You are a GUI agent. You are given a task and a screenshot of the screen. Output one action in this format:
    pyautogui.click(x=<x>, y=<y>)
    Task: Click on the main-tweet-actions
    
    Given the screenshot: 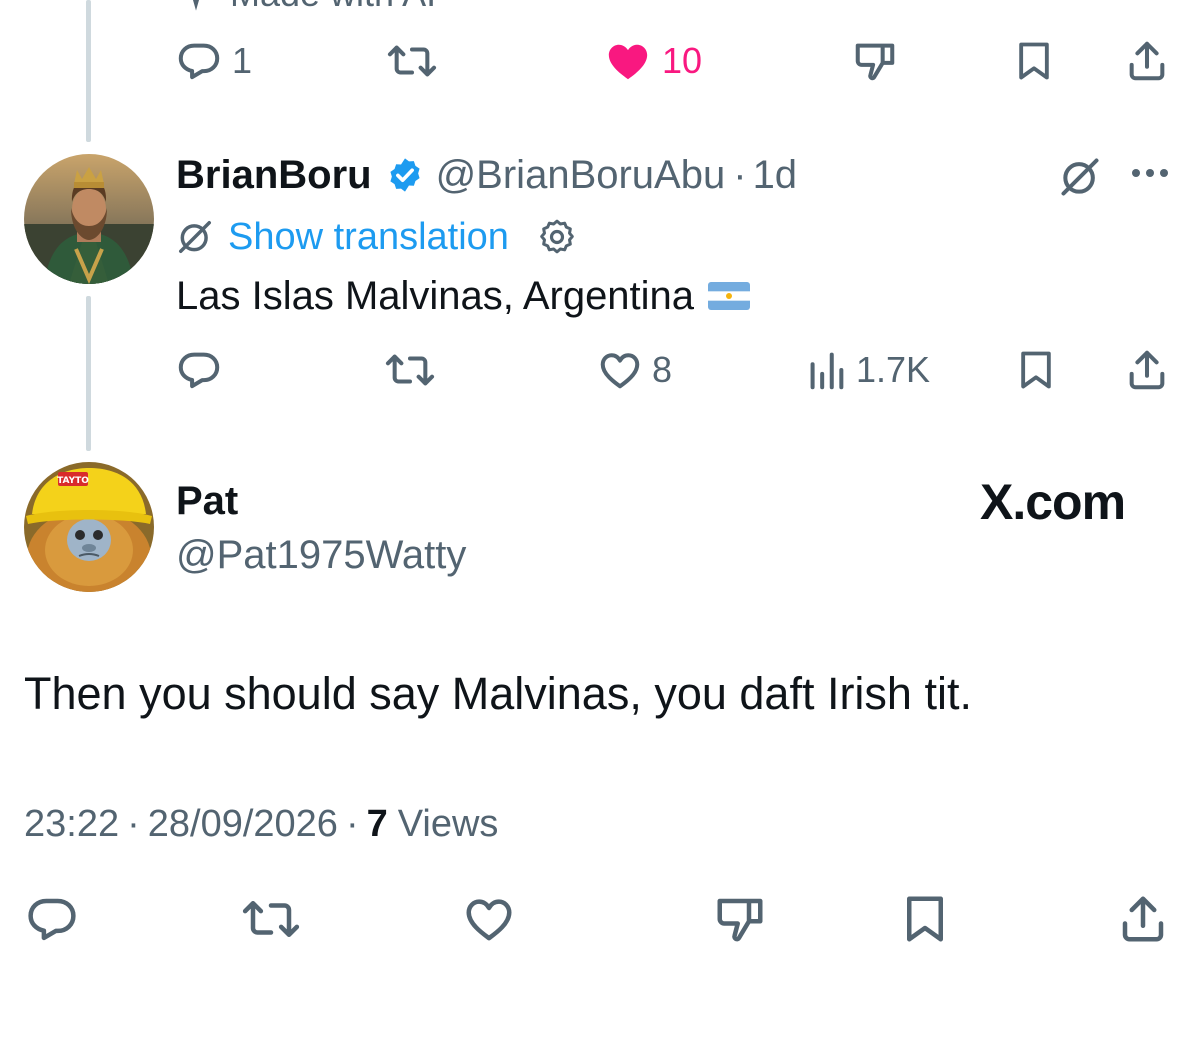 What is the action you would take?
    pyautogui.click(x=600, y=919)
    